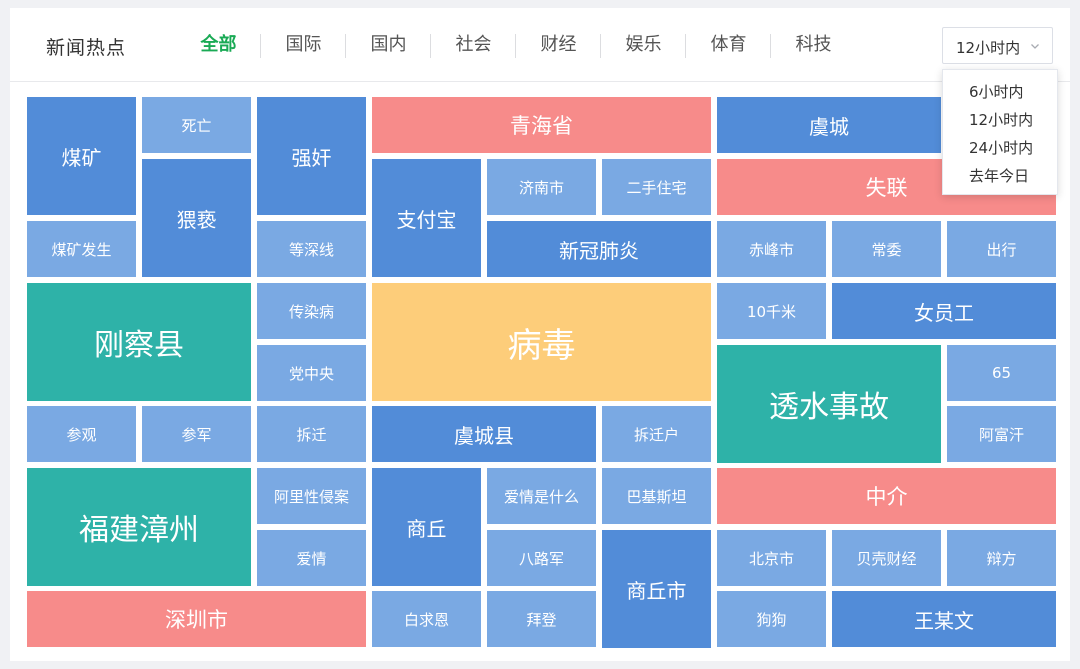  I want to click on treemap-cell: 王某文, so click(944, 619).